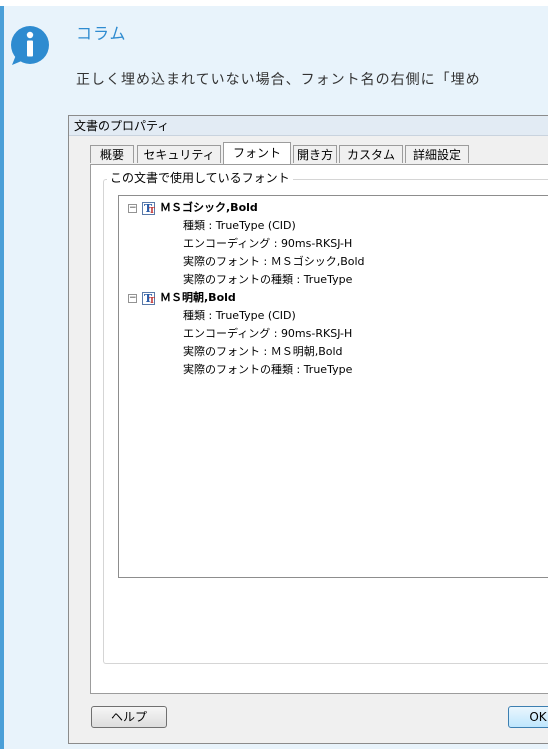 This screenshot has height=749, width=548. Describe the element at coordinates (528, 717) in the screenshot. I see `ok-button: OK` at that location.